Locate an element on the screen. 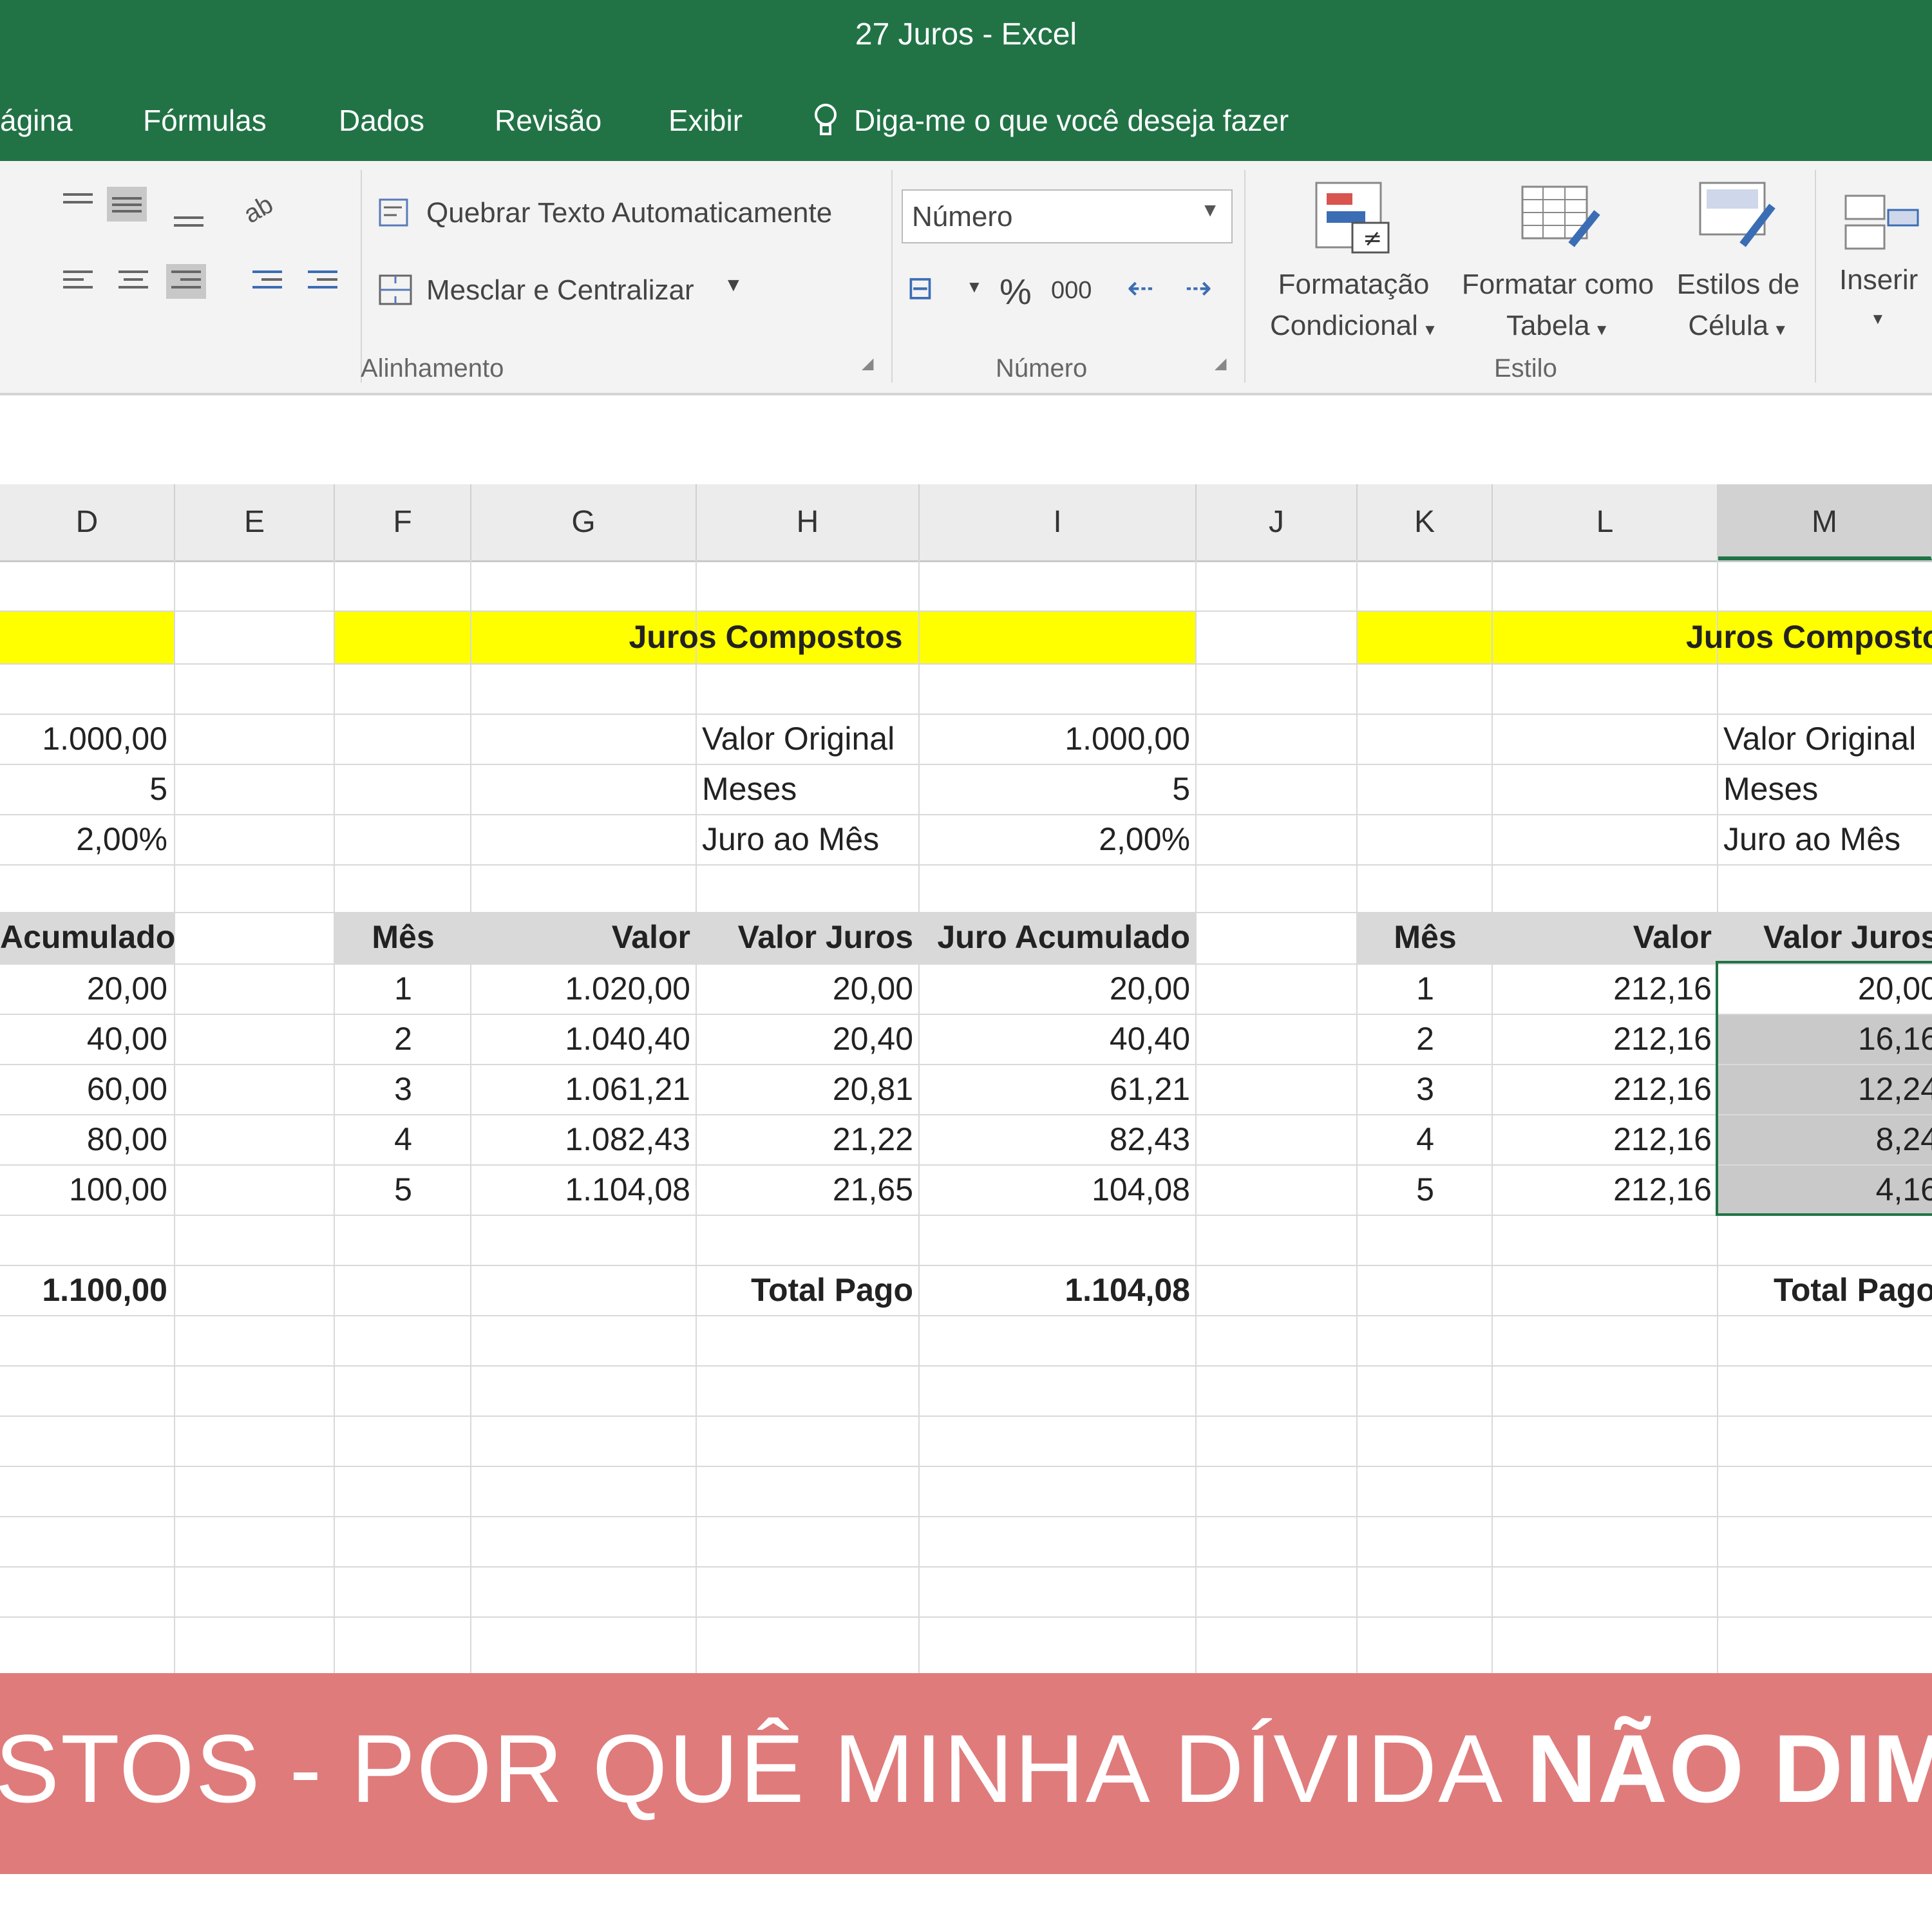 The height and width of the screenshot is (1932, 1932). middle-title: Juros Compostos is located at coordinates (766, 637).